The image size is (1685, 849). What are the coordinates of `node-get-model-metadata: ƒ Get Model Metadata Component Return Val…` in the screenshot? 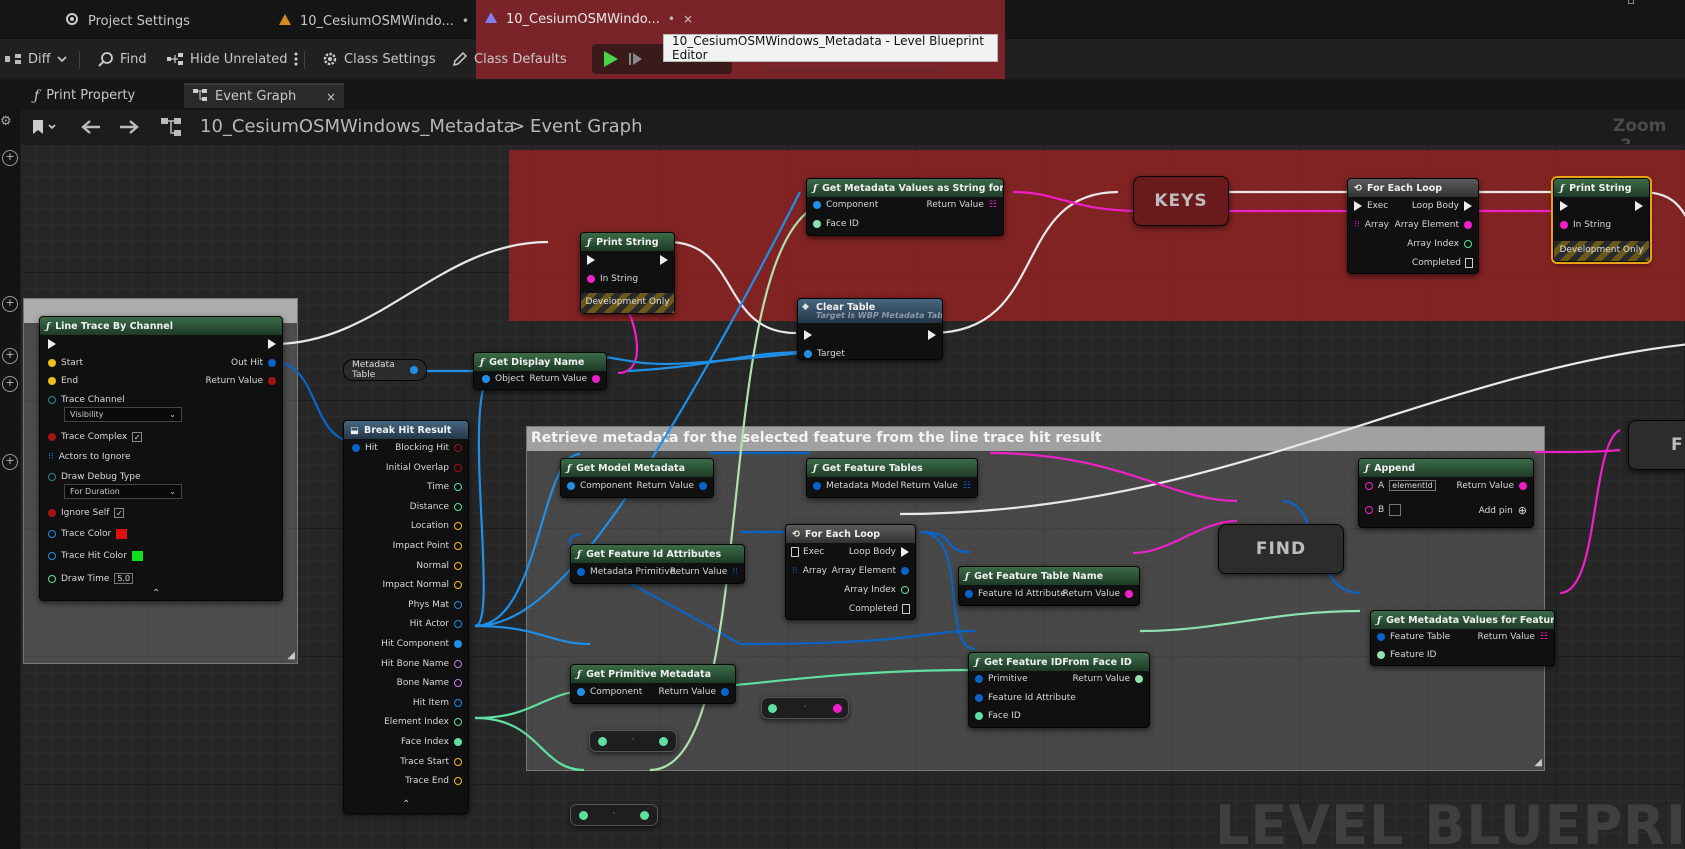 It's located at (637, 478).